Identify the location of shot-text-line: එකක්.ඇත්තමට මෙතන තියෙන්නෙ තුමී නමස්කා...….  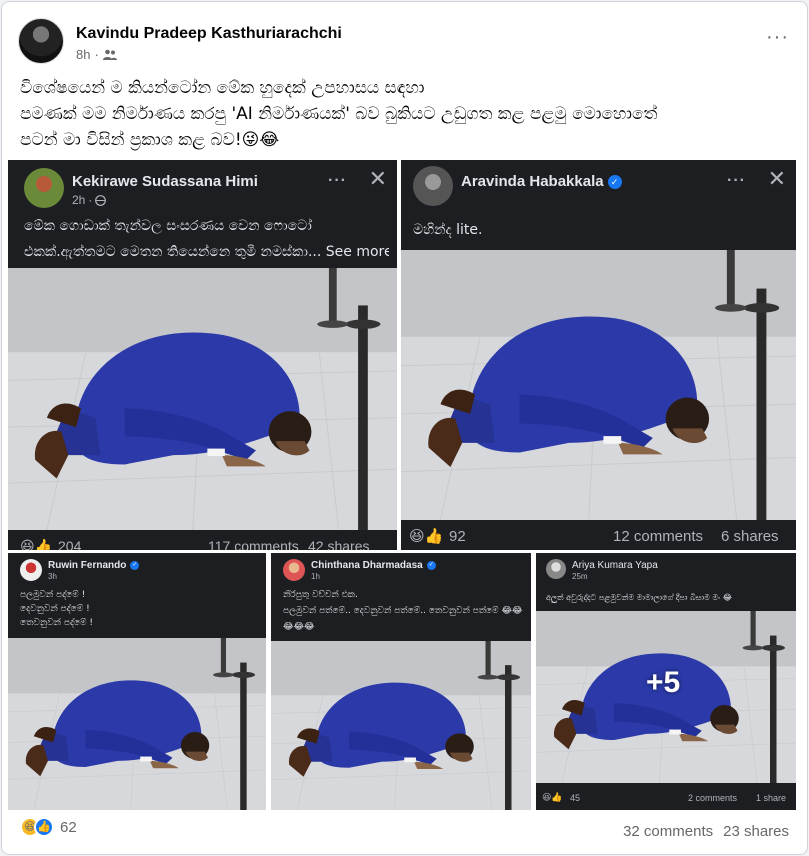
(206, 252).